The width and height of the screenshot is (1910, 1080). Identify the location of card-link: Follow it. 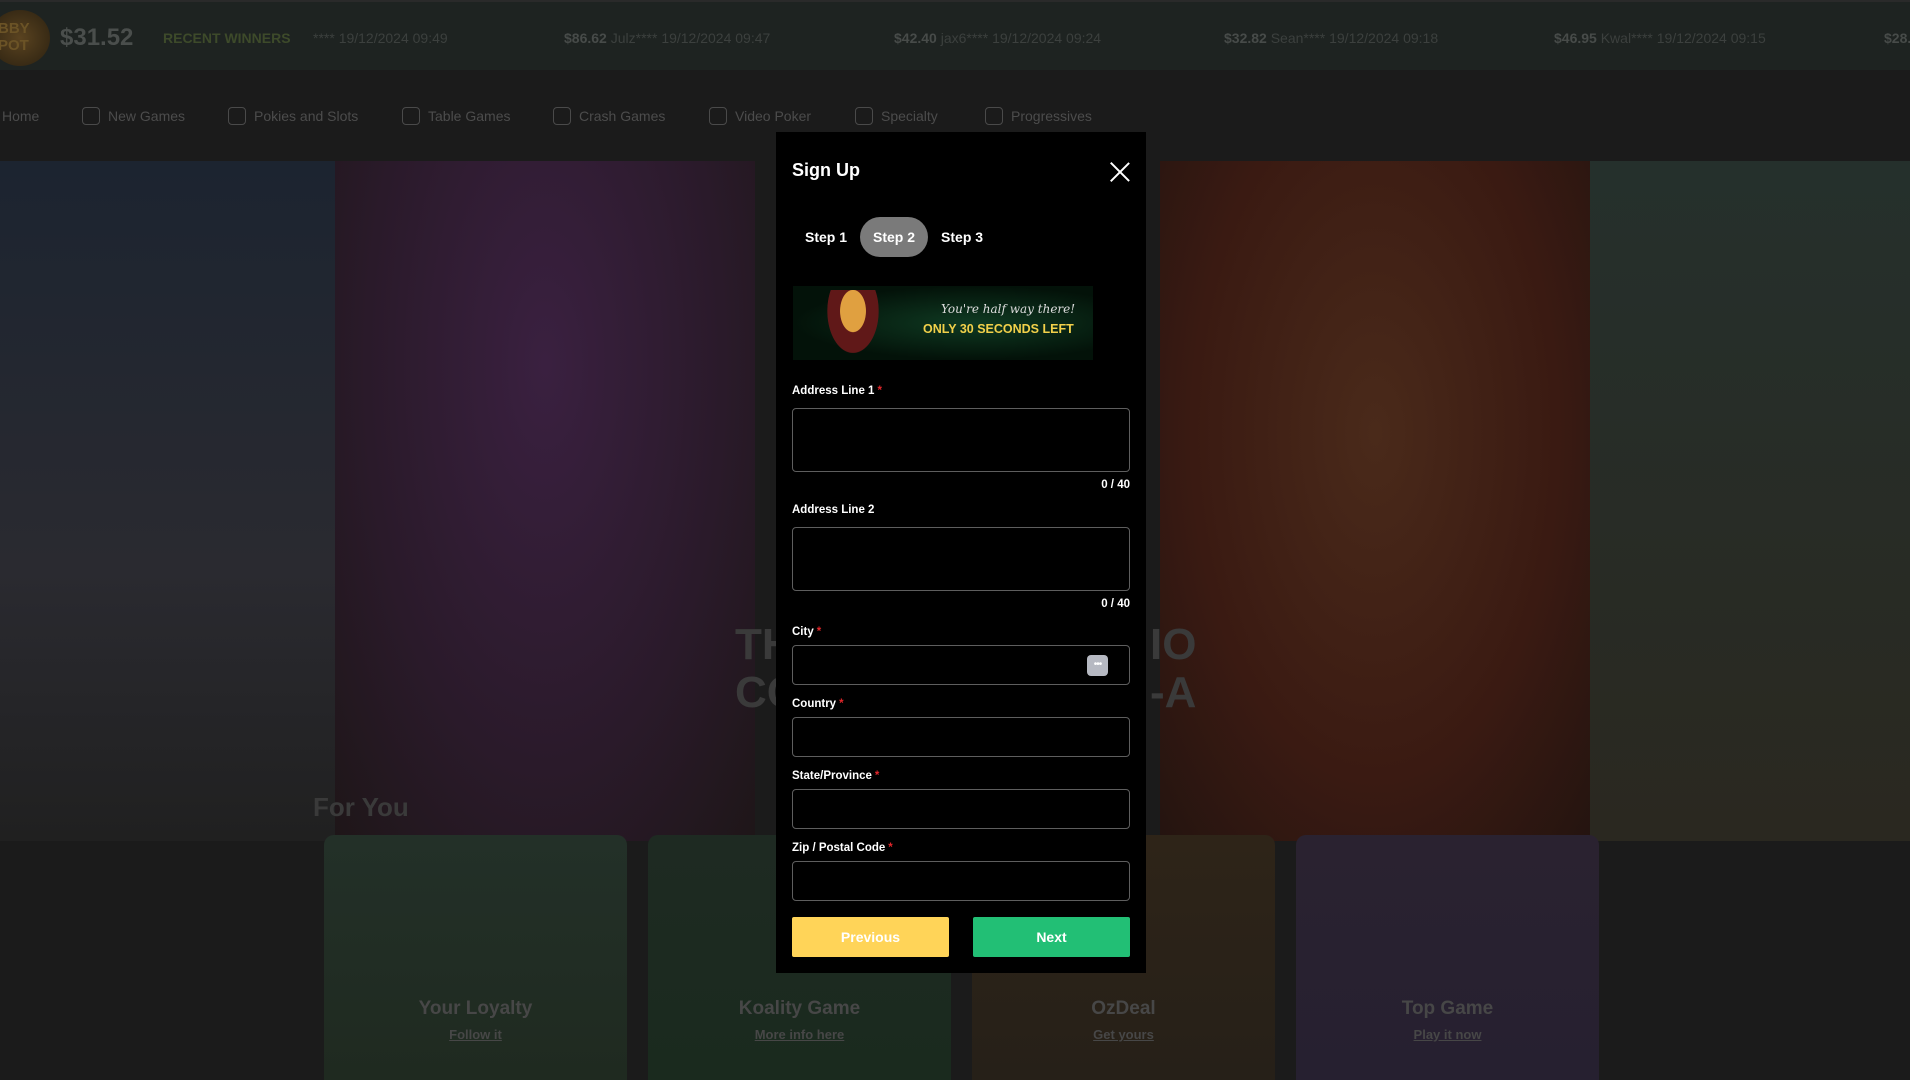
(475, 1034).